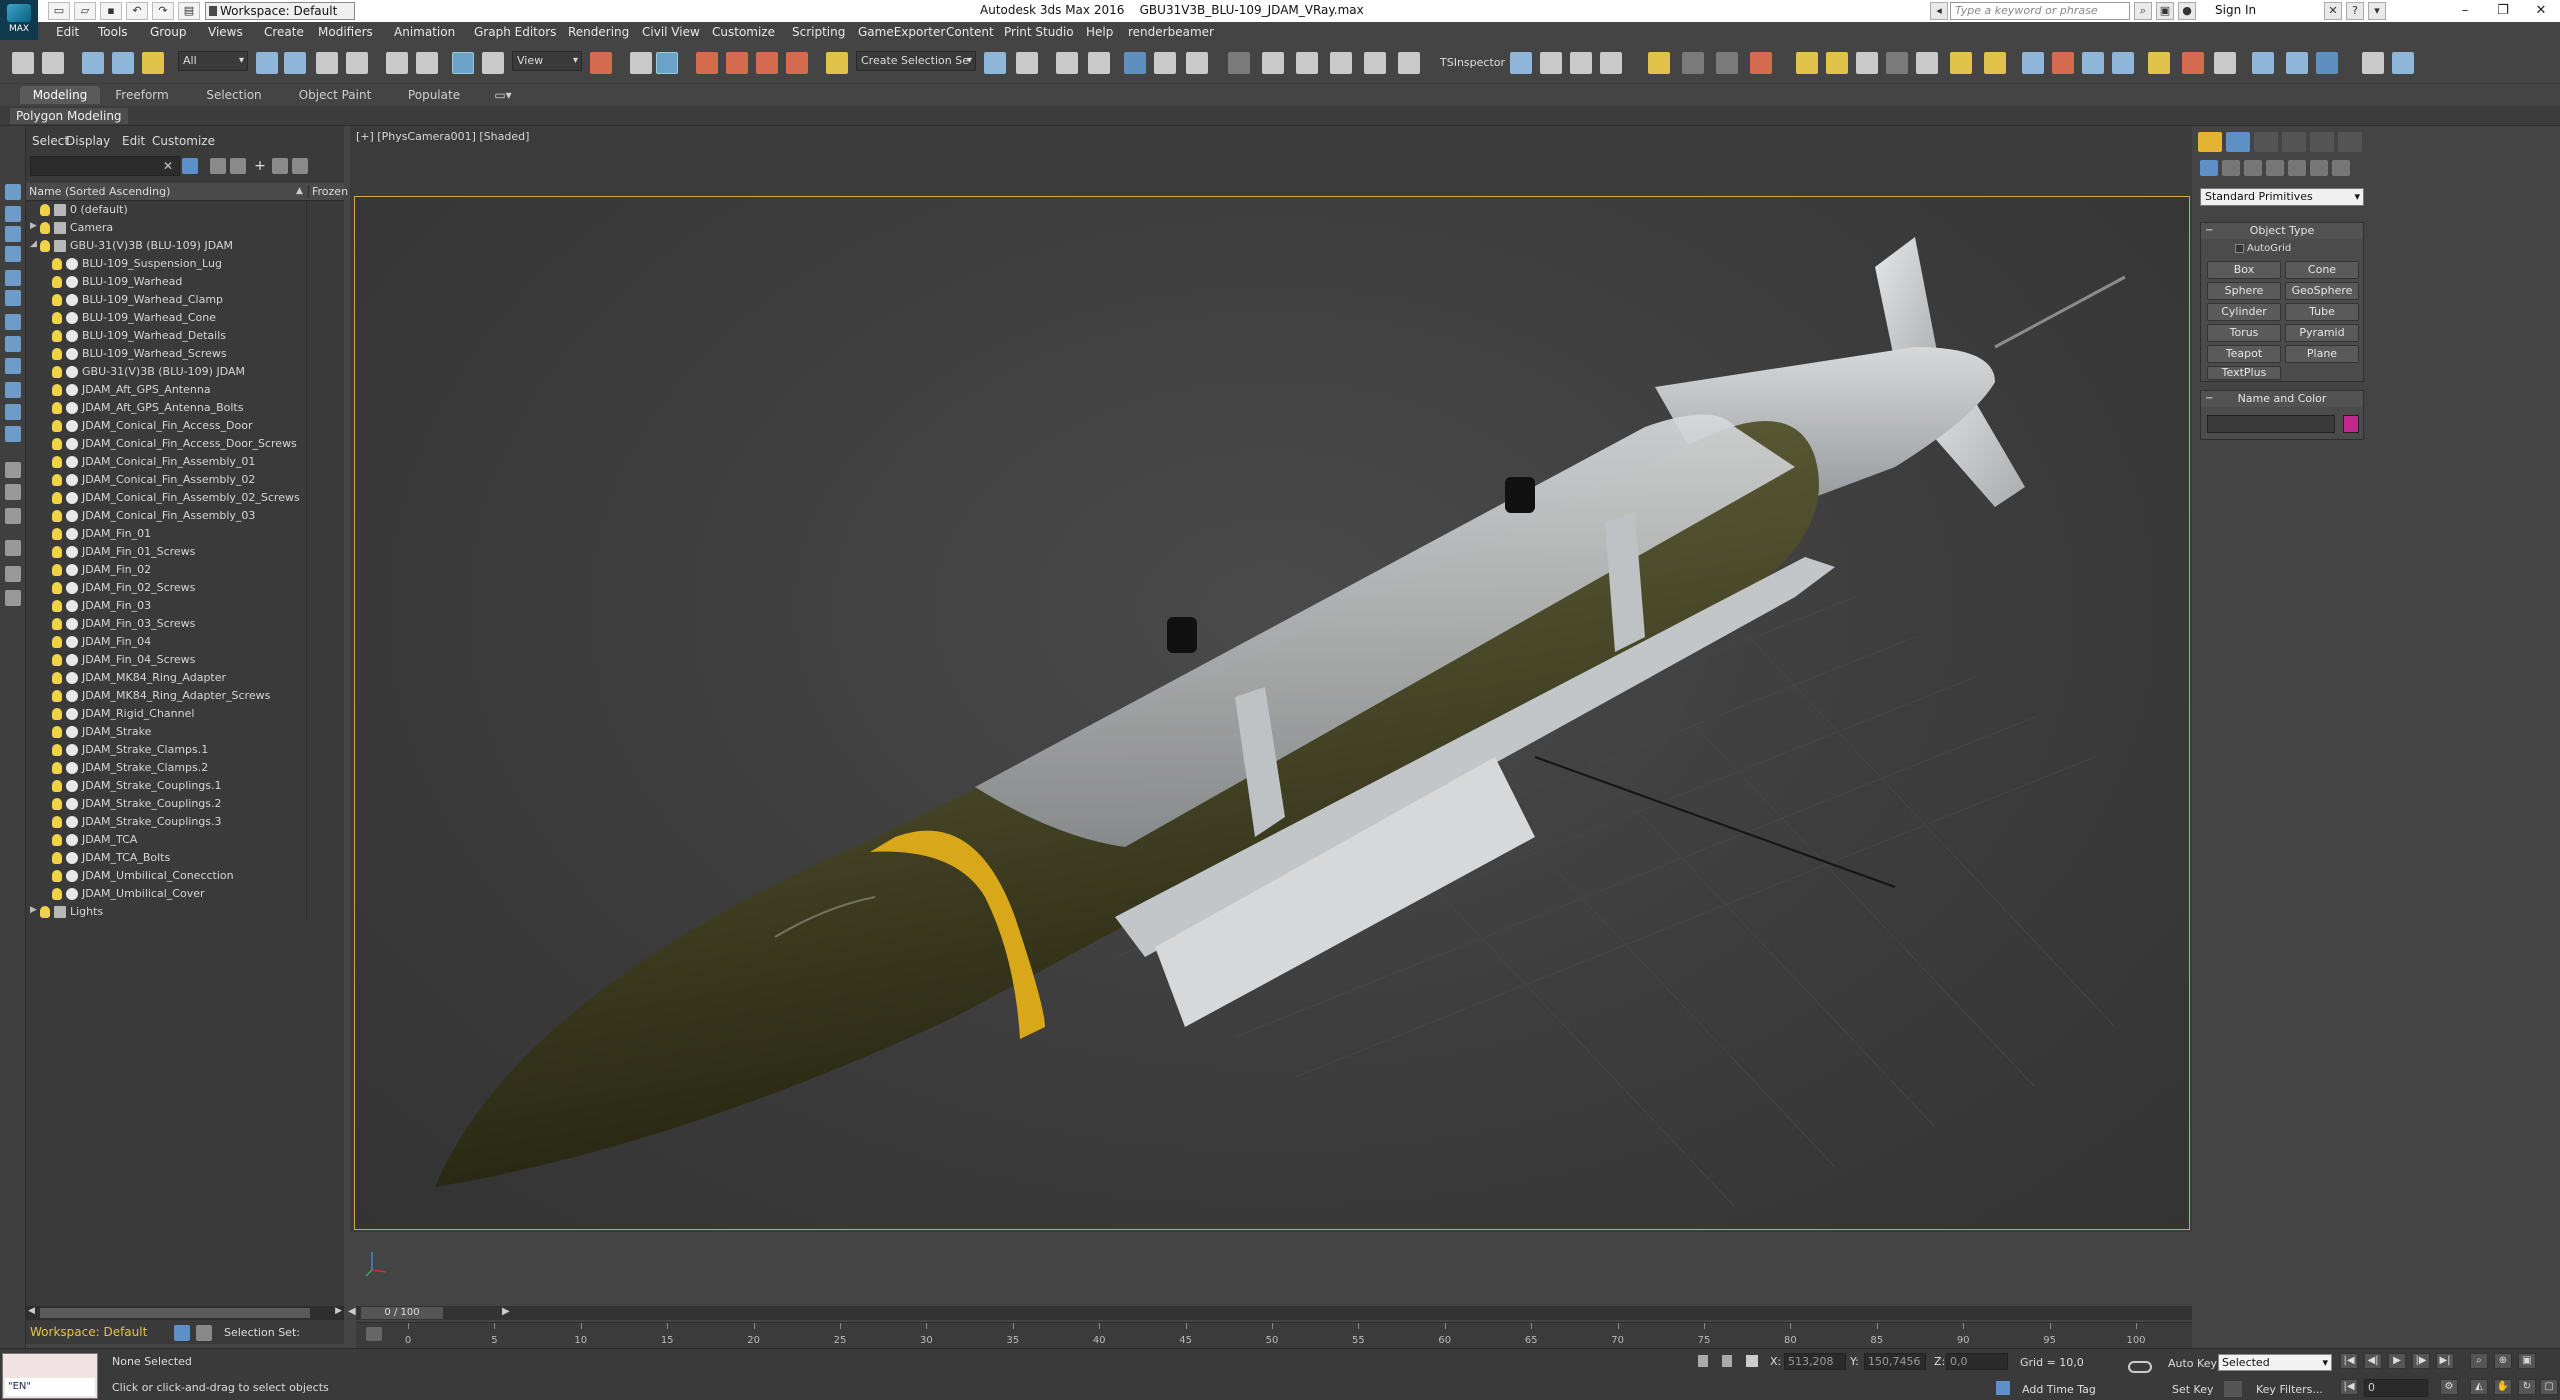 Image resolution: width=2560 pixels, height=1400 pixels. Describe the element at coordinates (1867, 63) in the screenshot. I see `vray-ies-icon` at that location.